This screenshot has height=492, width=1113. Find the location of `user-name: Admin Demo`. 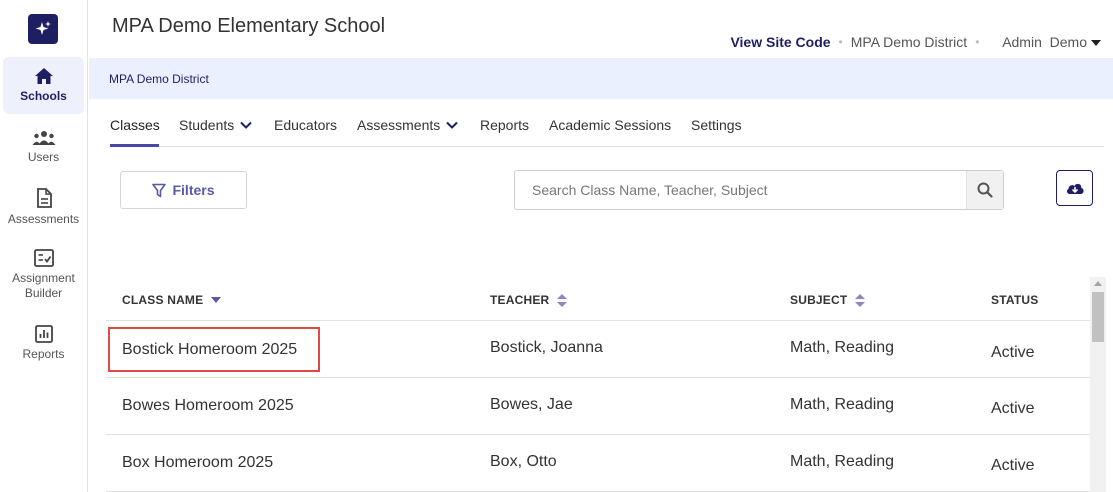

user-name: Admin Demo is located at coordinates (1044, 42).